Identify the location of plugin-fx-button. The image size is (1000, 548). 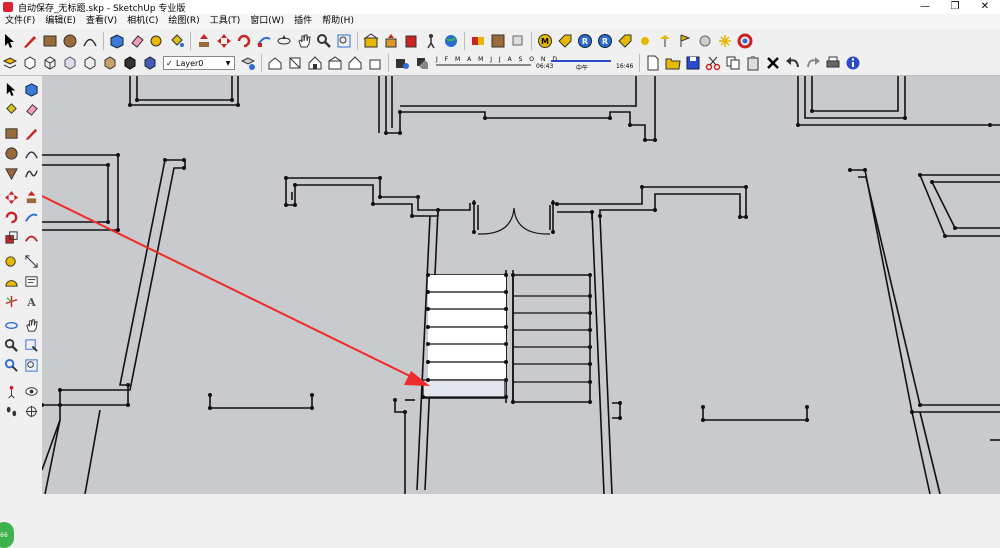
(725, 41).